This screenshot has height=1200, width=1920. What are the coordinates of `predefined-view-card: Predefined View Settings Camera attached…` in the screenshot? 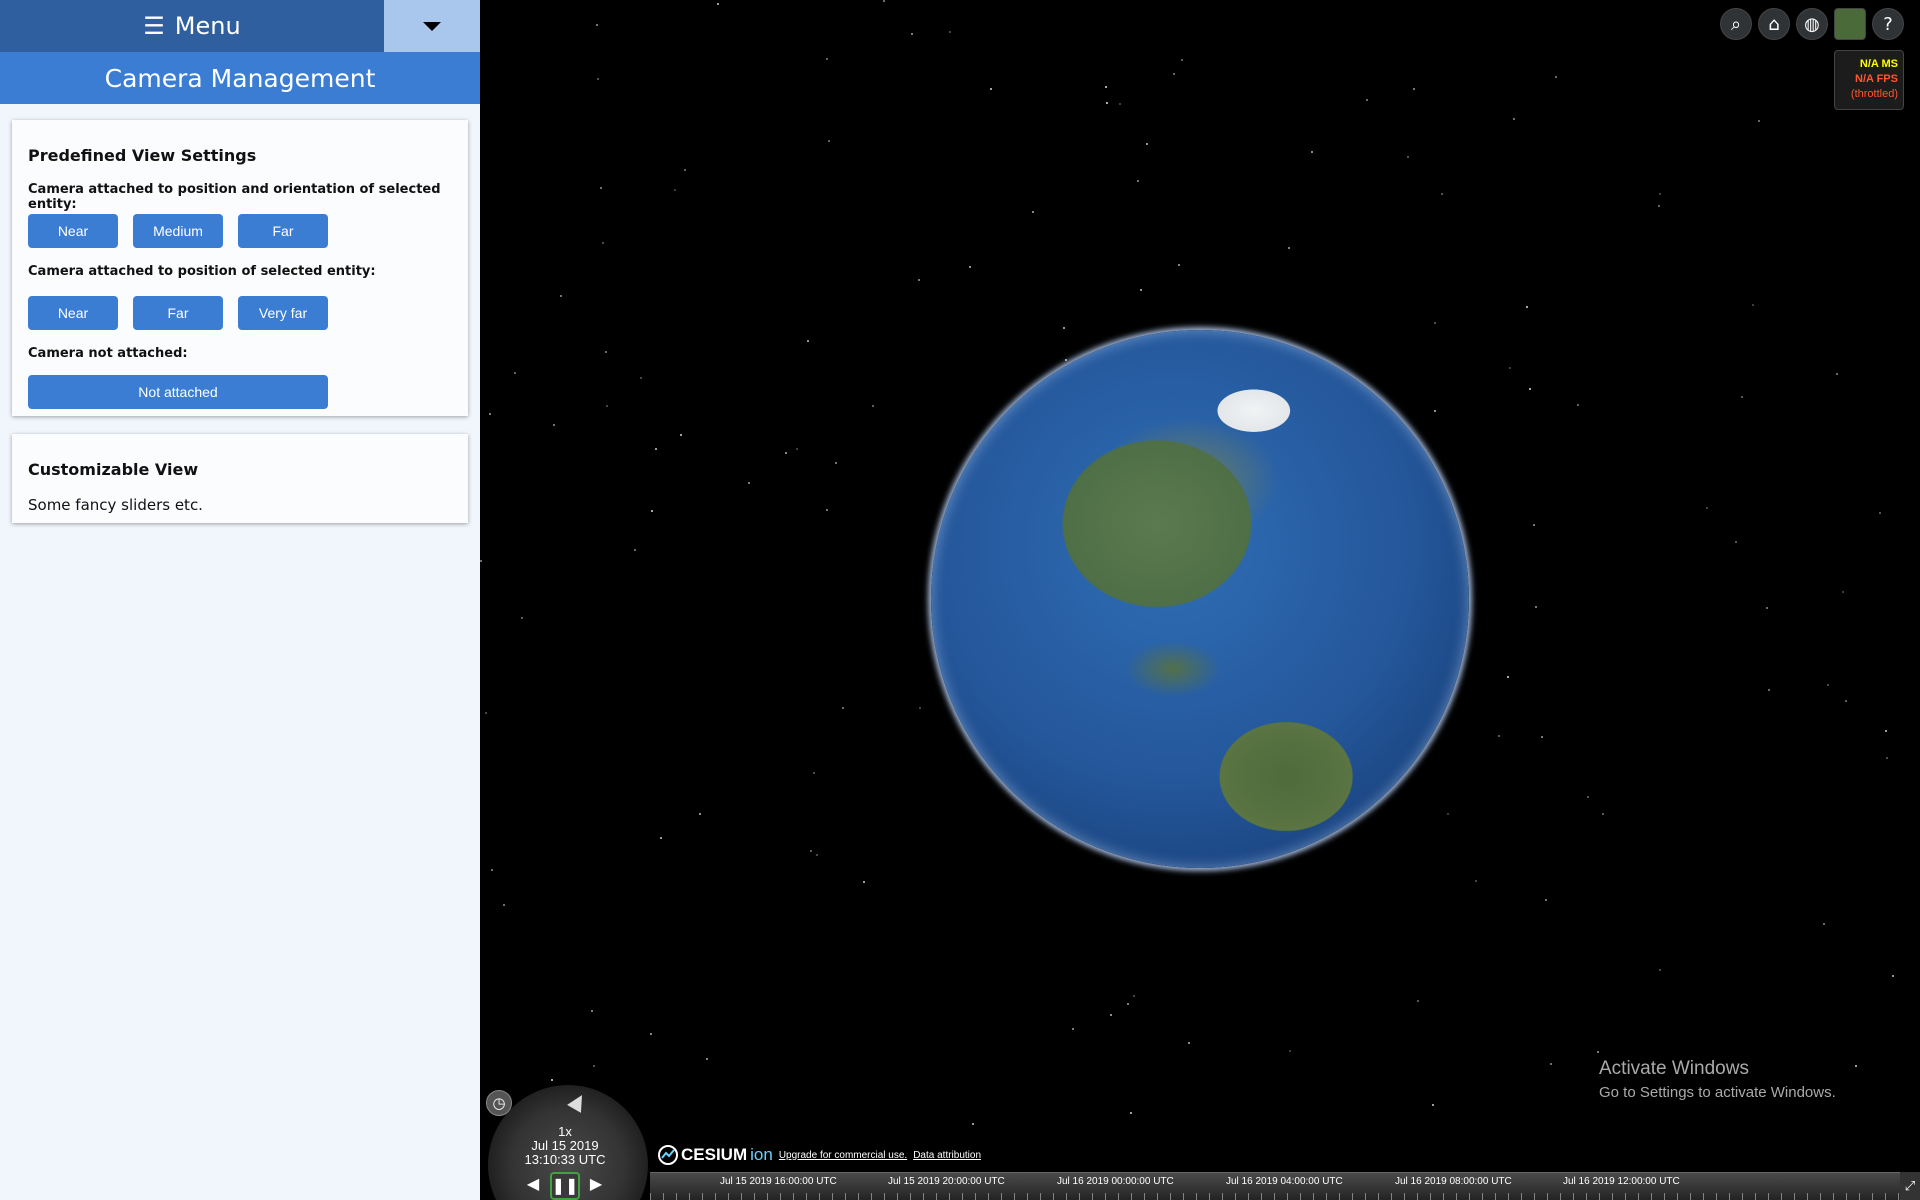 It's located at (240, 268).